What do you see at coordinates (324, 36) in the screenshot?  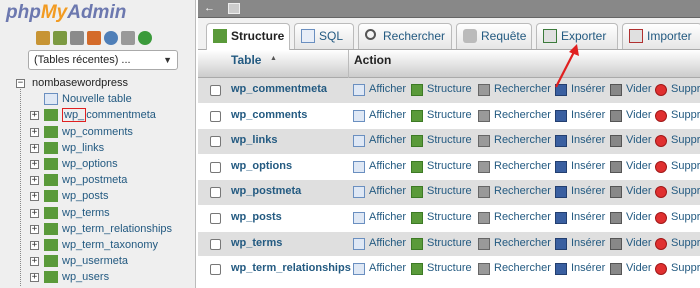 I see `tab-sql: SQL` at bounding box center [324, 36].